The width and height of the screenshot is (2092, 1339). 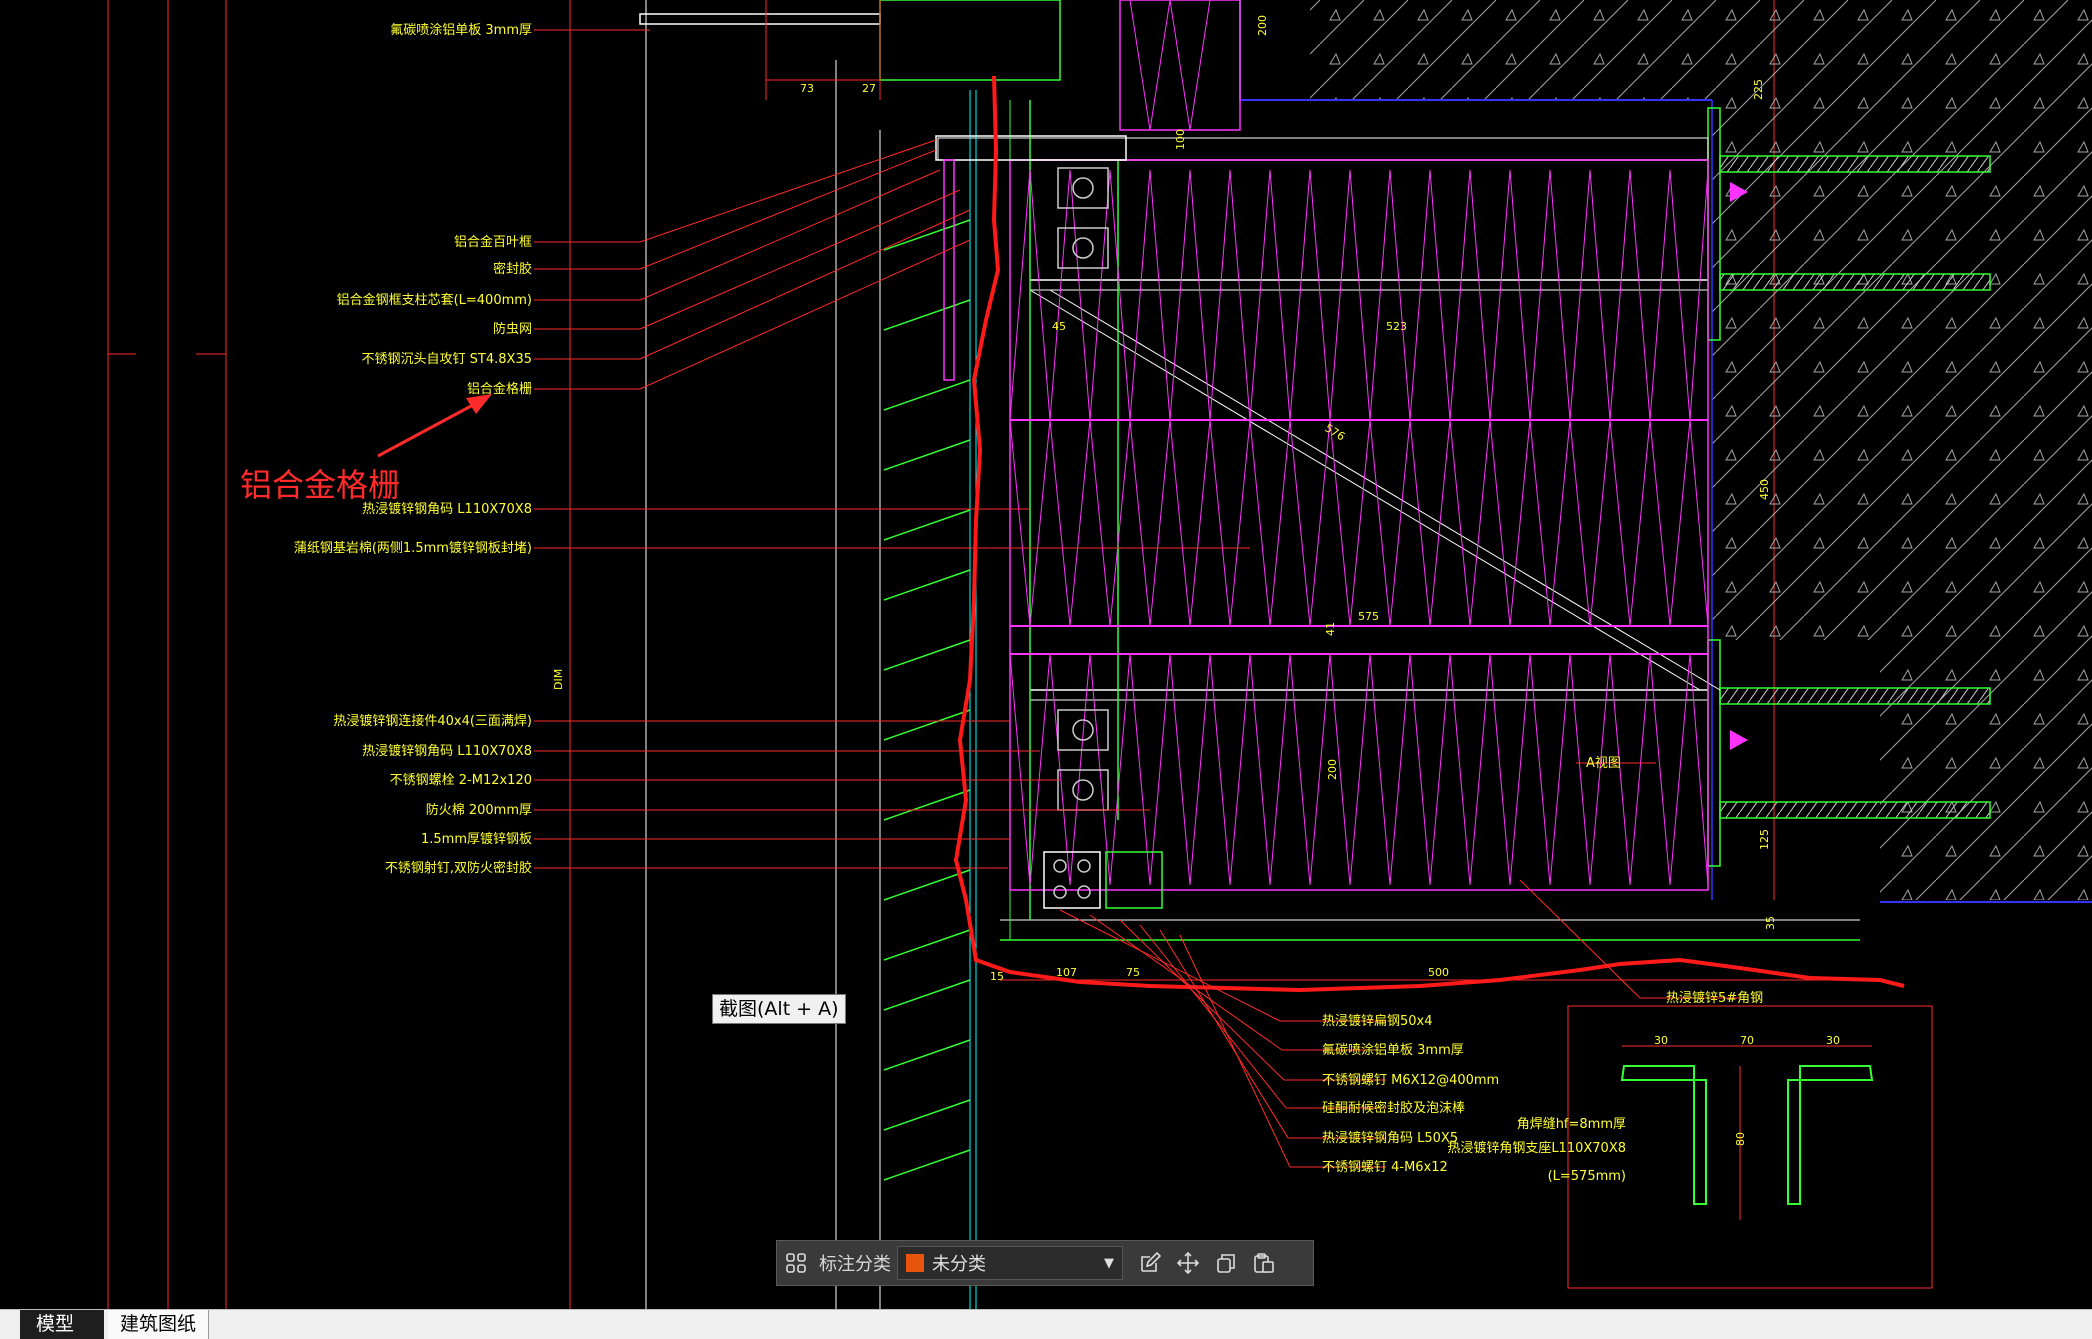 I want to click on dim-41: 41, so click(x=1330, y=629).